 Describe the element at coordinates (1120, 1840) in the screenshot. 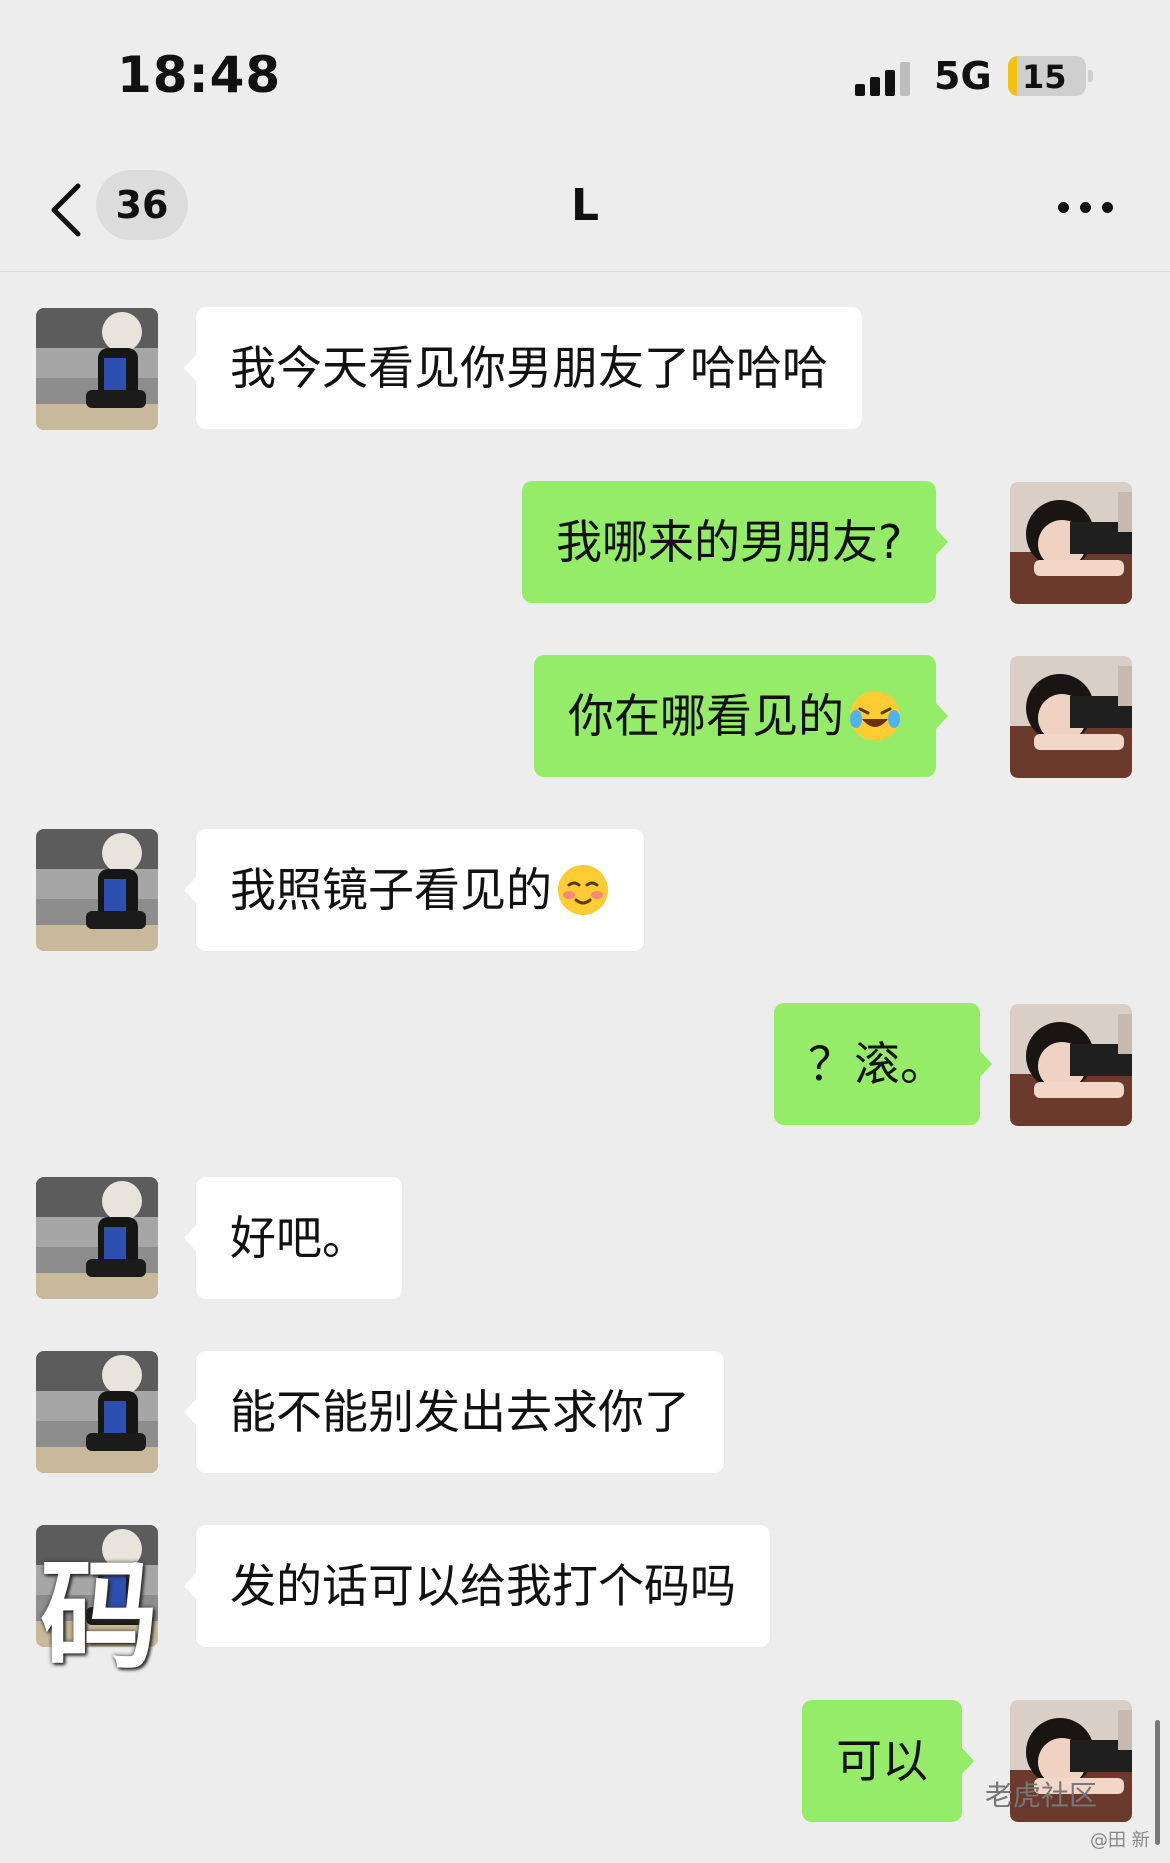

I see `watermark-subtext: @田 新` at that location.